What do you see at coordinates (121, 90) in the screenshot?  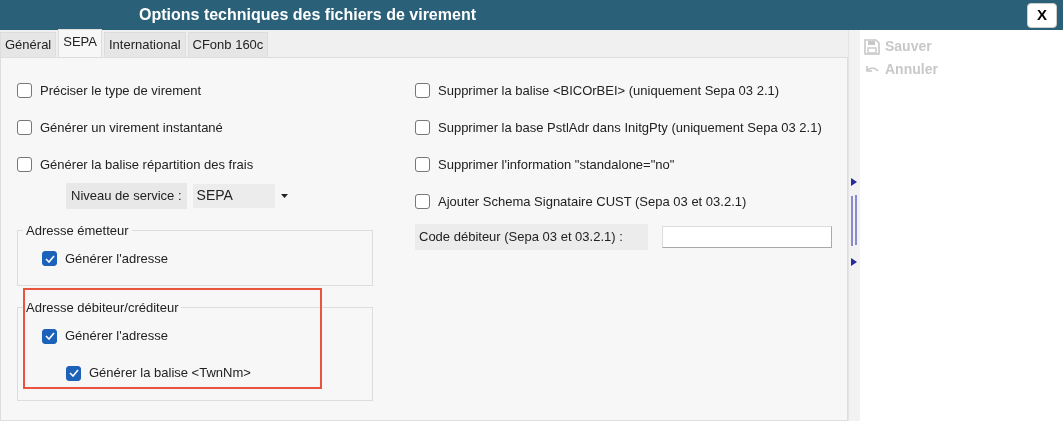 I see `checkbox-label: Préciser le type de virement` at bounding box center [121, 90].